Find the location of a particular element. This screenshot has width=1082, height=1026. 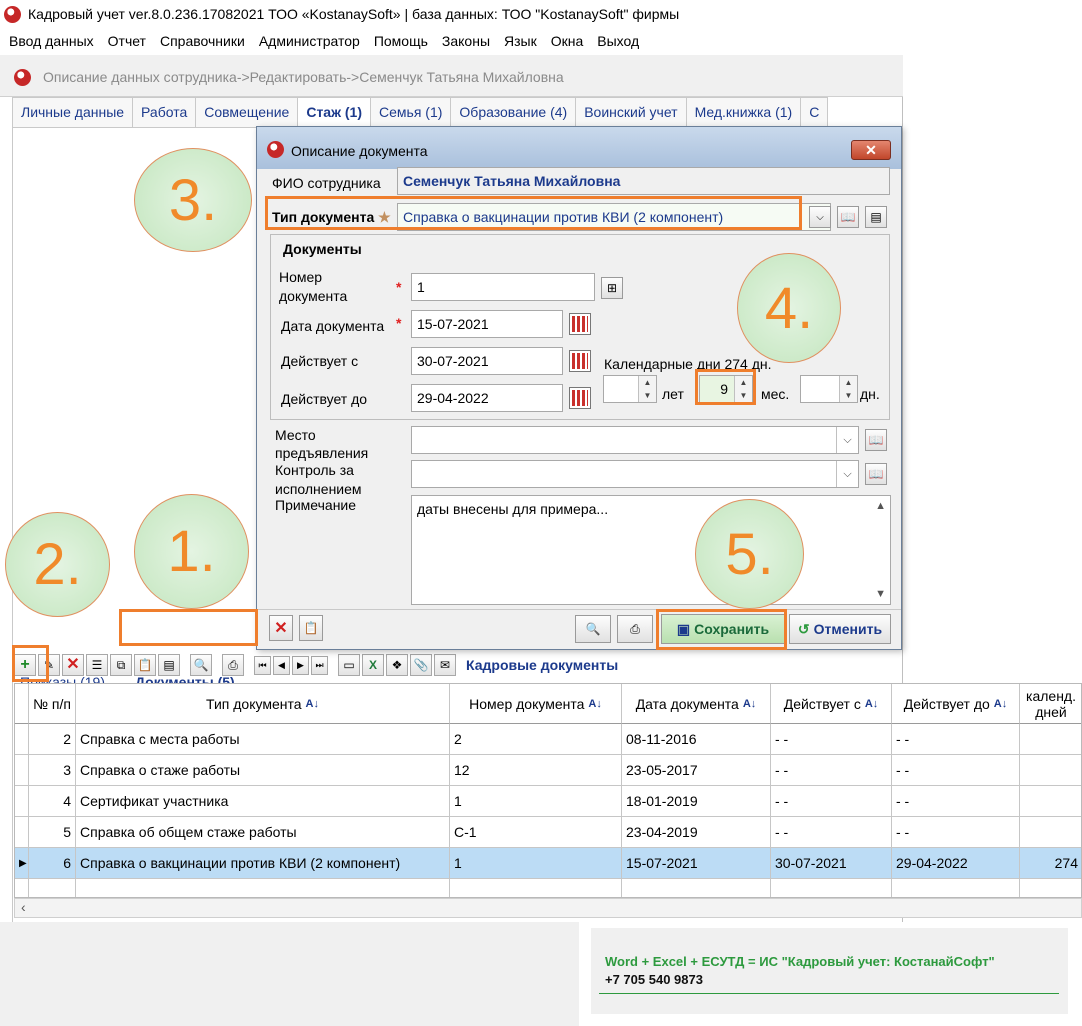

column-header-number: № п/п is located at coordinates (52, 704).